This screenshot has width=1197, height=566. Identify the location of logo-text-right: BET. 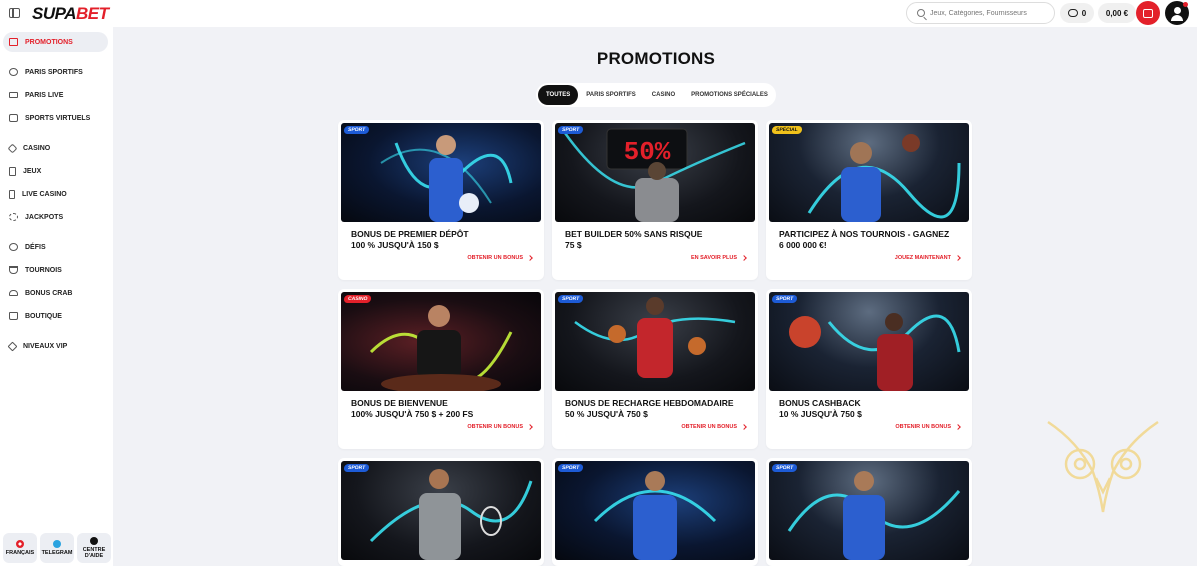
(92, 13).